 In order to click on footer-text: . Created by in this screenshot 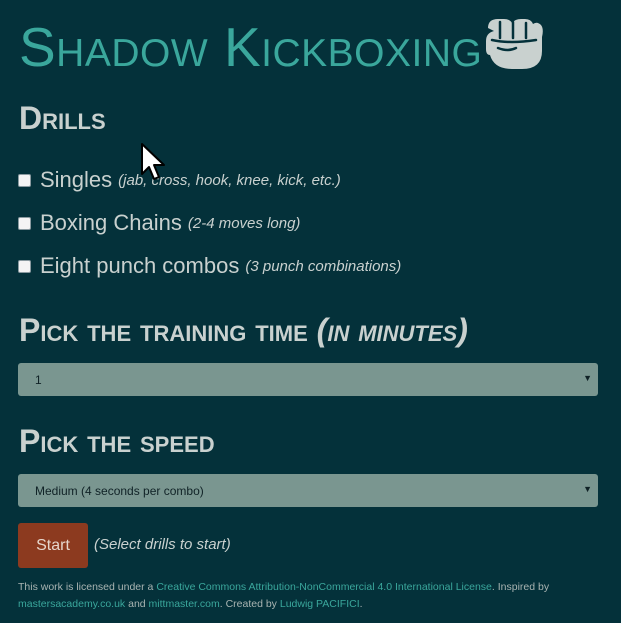, I will do `click(249, 604)`.